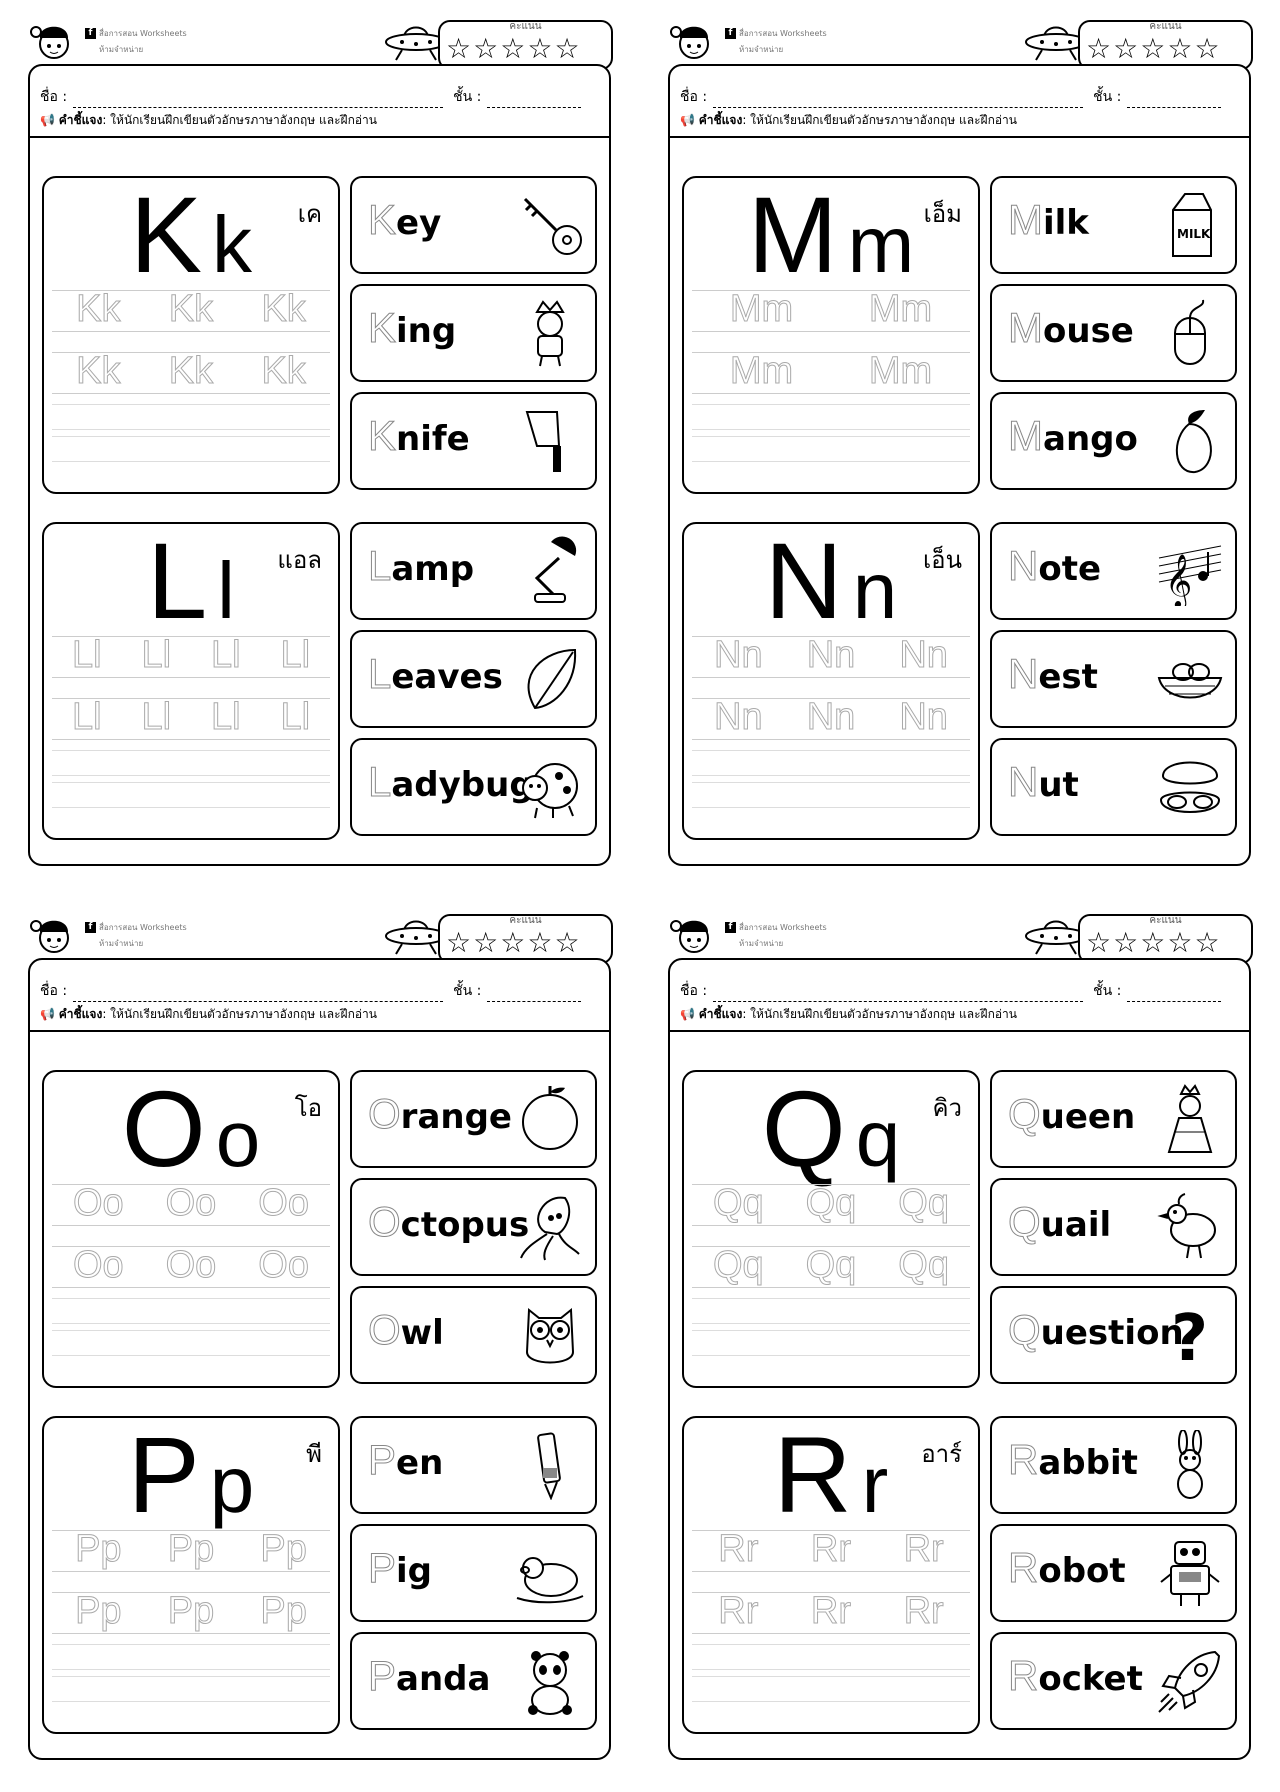 The height and width of the screenshot is (1792, 1280). I want to click on girl-logo-icon, so click(697, 40).